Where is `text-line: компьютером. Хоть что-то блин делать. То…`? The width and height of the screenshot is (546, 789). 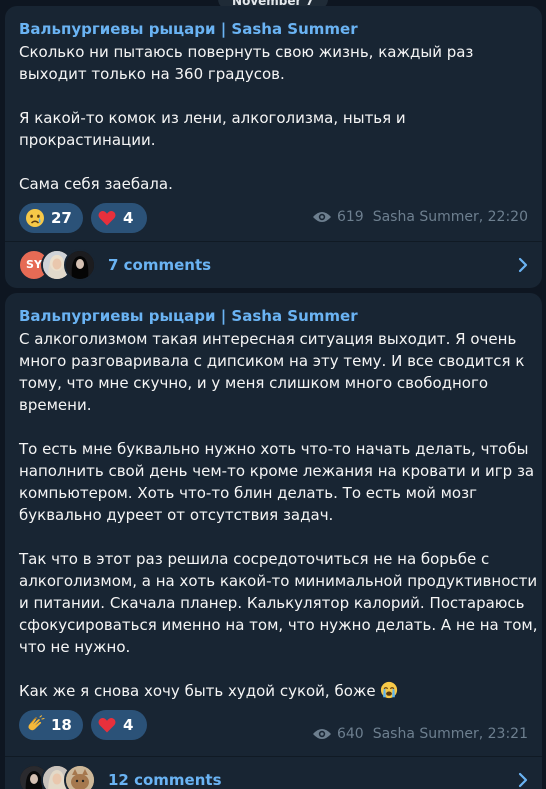
text-line: компьютером. Хоть что-то блин делать. То… is located at coordinates (248, 493).